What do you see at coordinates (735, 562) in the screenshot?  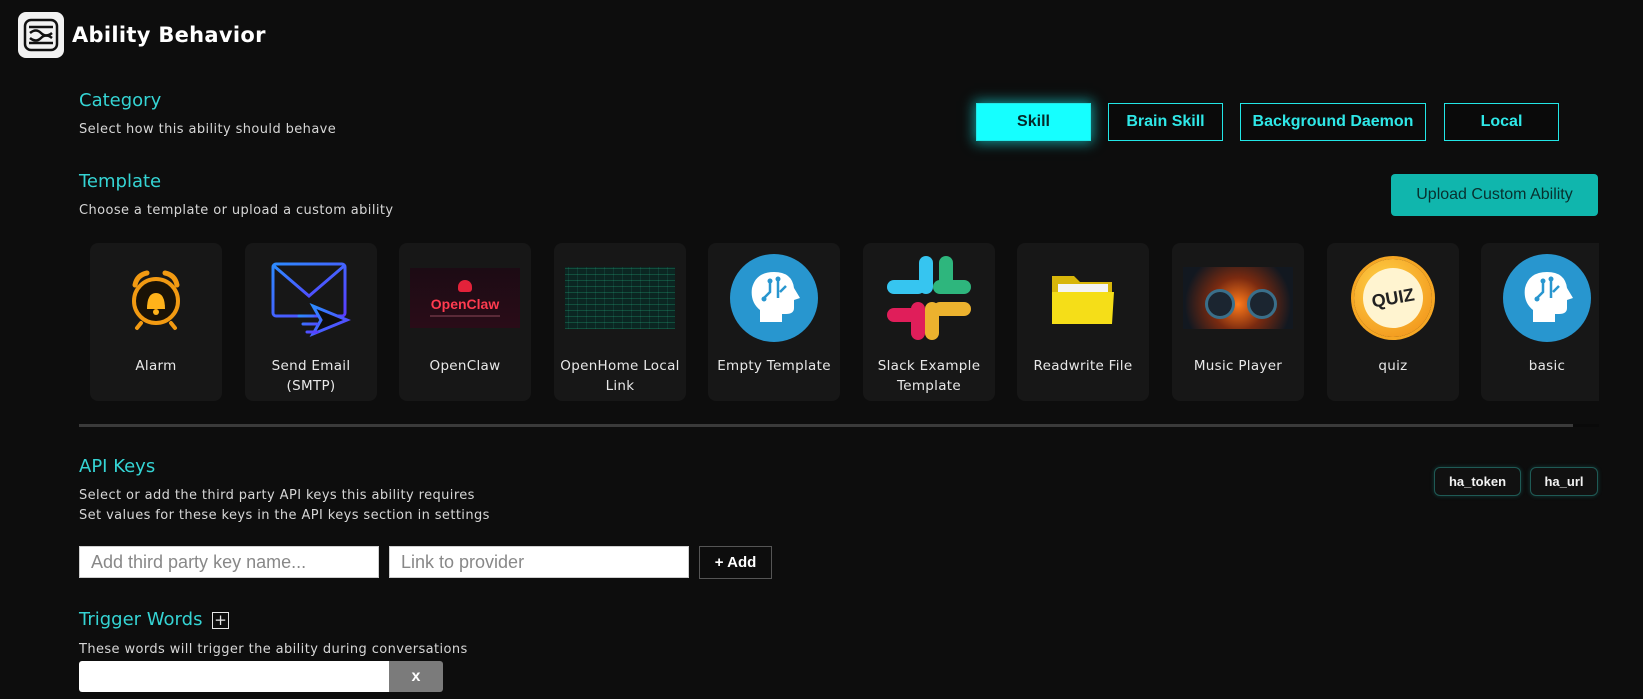 I see `add-api-key-button: + Add` at bounding box center [735, 562].